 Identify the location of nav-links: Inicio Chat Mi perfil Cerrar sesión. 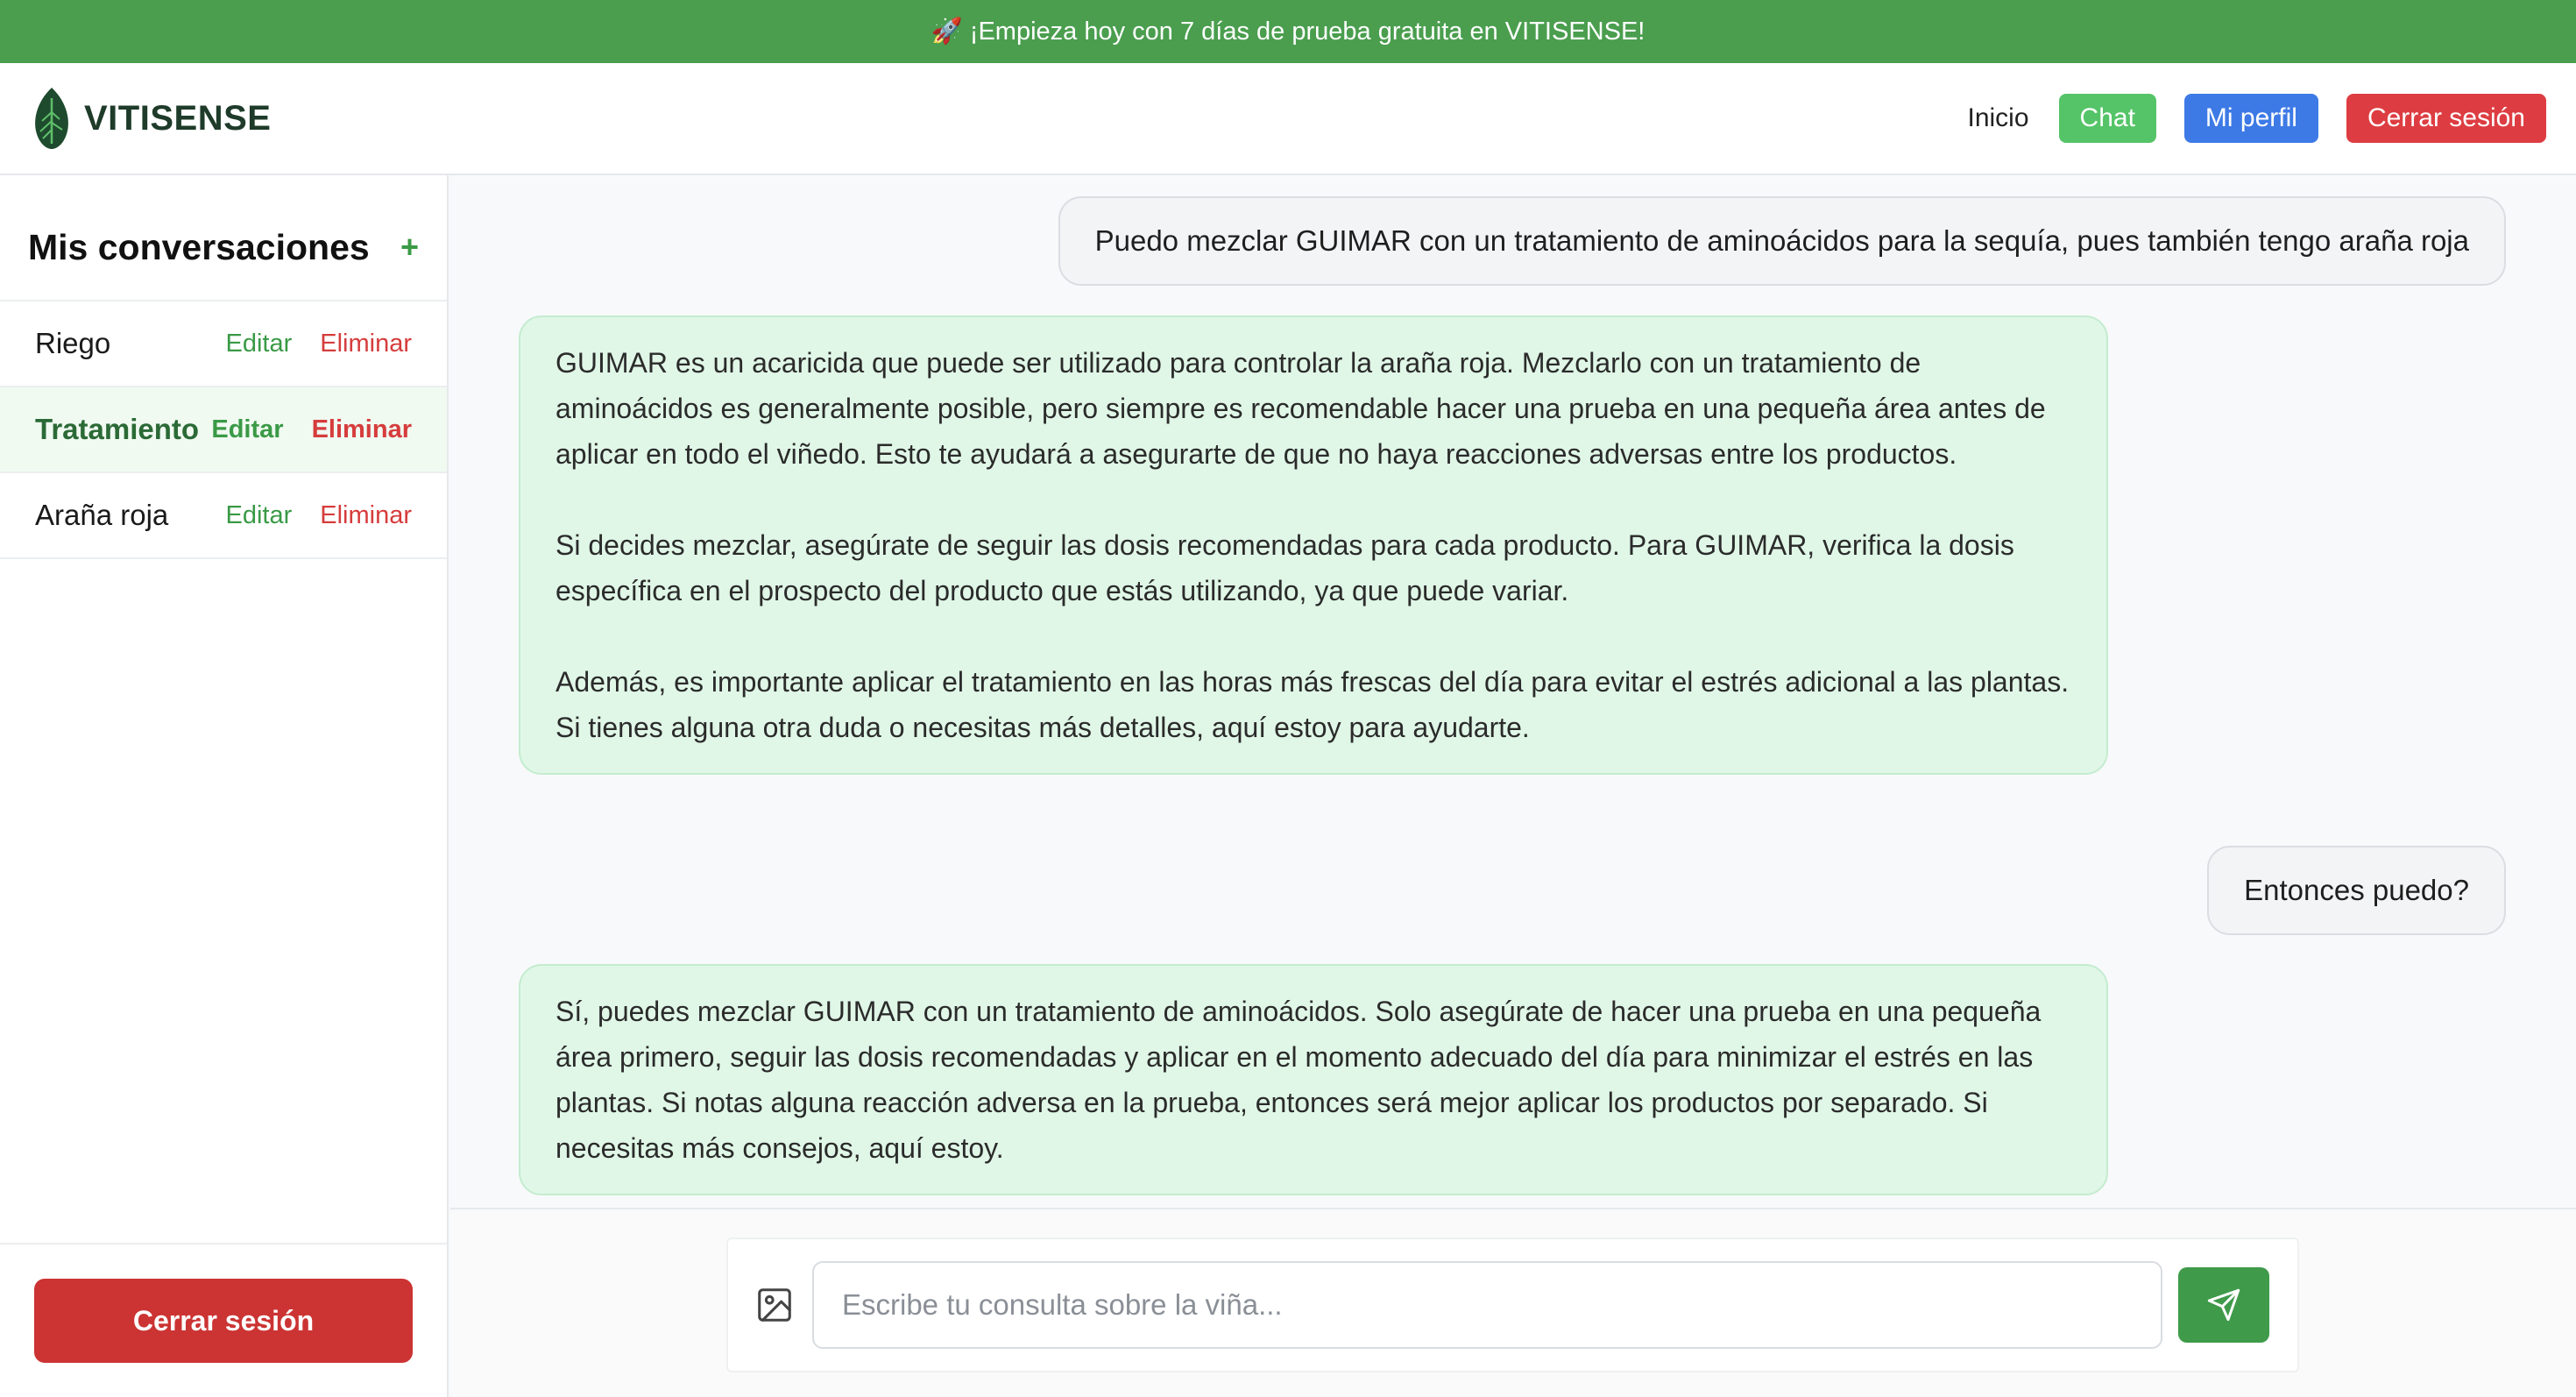
(2257, 119).